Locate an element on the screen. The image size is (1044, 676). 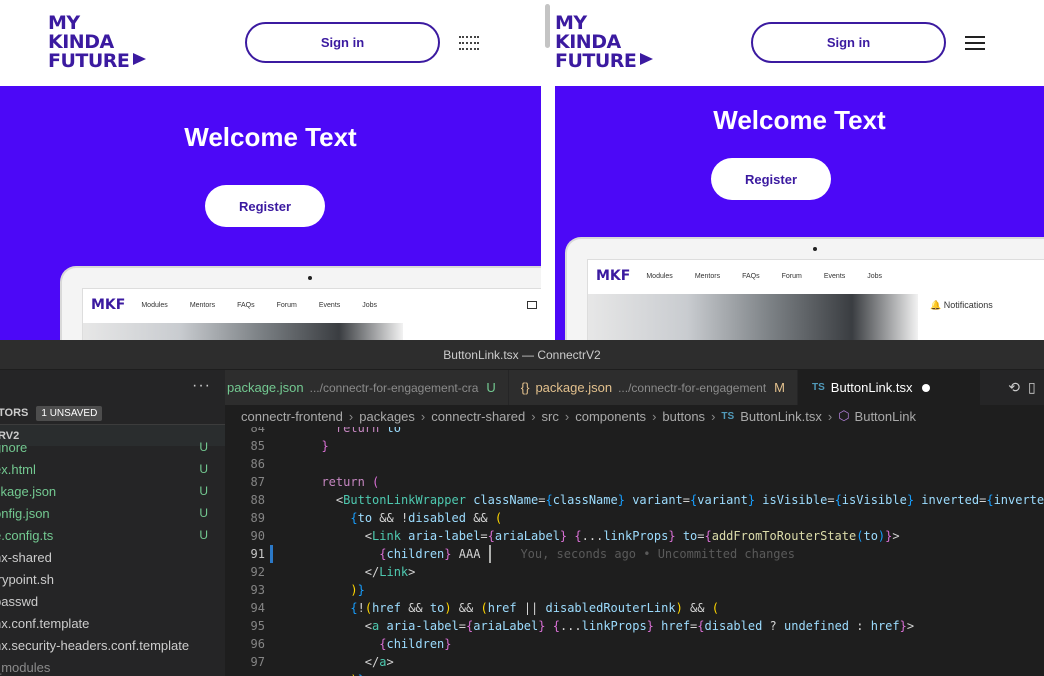
breadcrumb-item: connectr-shared is located at coordinates (478, 416).